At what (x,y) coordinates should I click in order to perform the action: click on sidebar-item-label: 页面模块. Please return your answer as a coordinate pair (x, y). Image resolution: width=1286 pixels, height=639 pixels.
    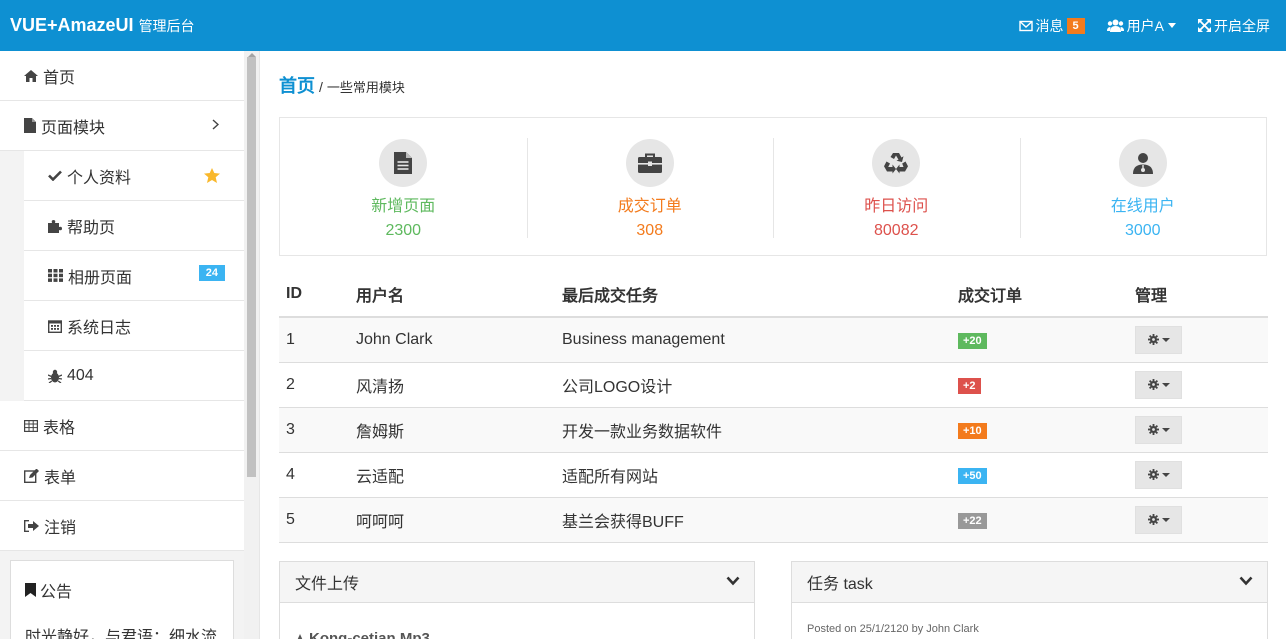
    Looking at the image, I should click on (73, 128).